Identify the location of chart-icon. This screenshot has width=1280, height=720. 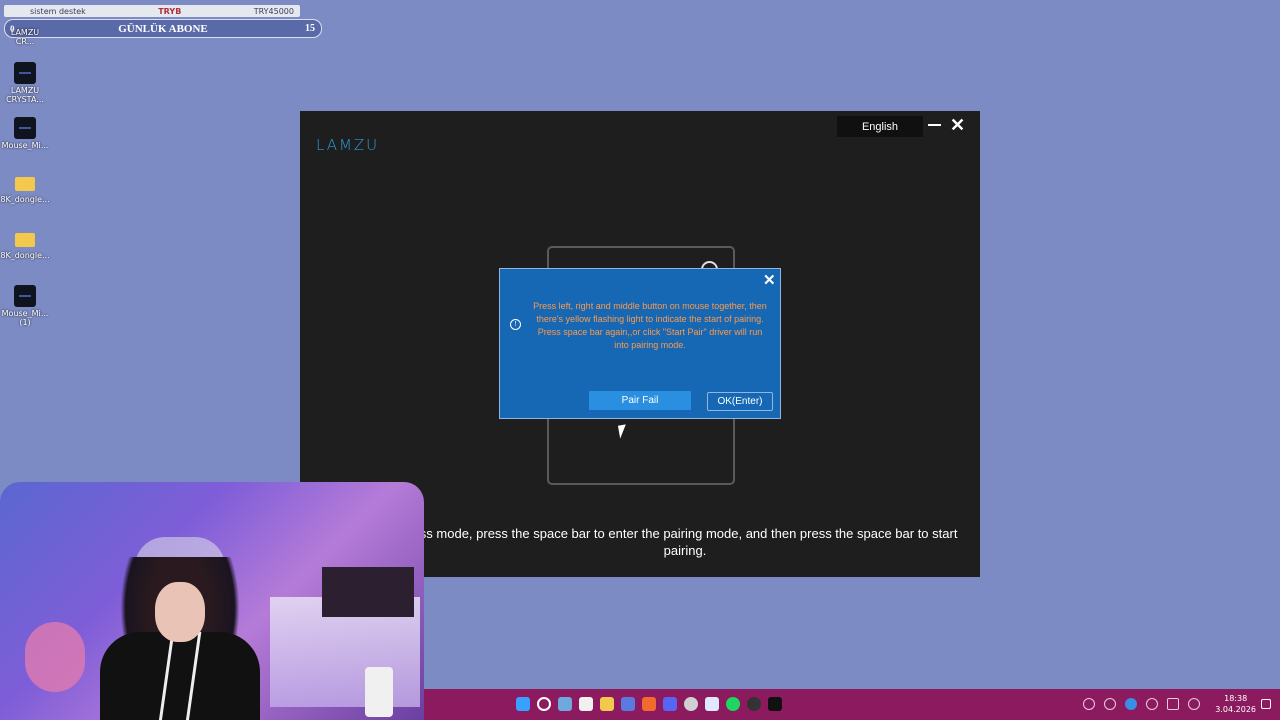
(712, 704).